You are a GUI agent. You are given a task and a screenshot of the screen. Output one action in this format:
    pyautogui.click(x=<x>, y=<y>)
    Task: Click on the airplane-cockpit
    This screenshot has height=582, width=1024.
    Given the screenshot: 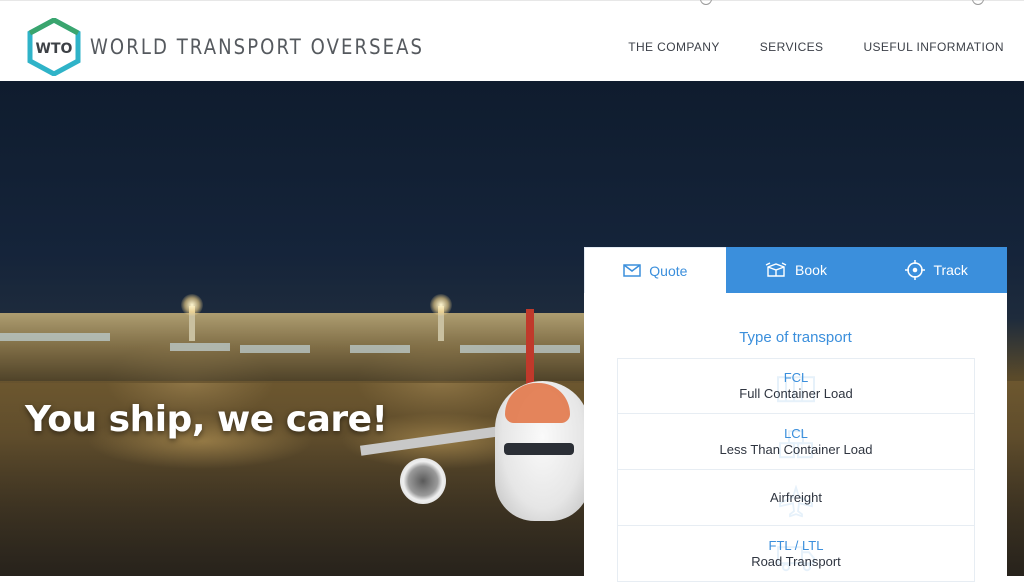 What is the action you would take?
    pyautogui.click(x=539, y=449)
    